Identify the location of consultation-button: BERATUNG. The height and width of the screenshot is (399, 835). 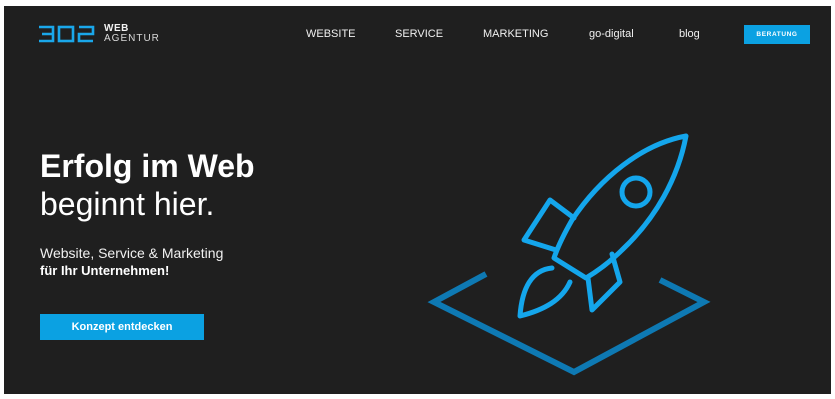
(777, 34).